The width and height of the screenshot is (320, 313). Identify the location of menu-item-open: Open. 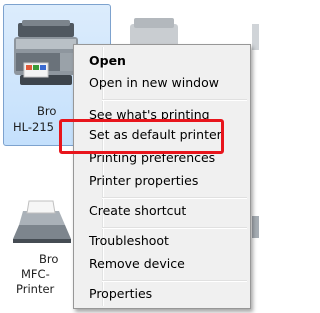
(107, 61).